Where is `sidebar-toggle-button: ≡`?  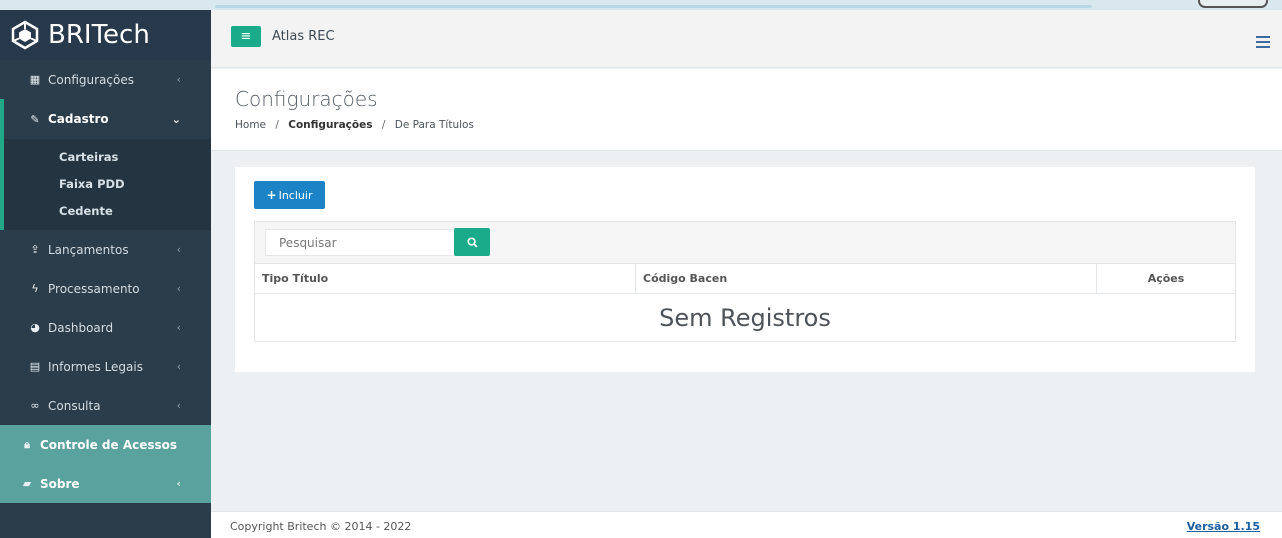
sidebar-toggle-button: ≡ is located at coordinates (246, 36).